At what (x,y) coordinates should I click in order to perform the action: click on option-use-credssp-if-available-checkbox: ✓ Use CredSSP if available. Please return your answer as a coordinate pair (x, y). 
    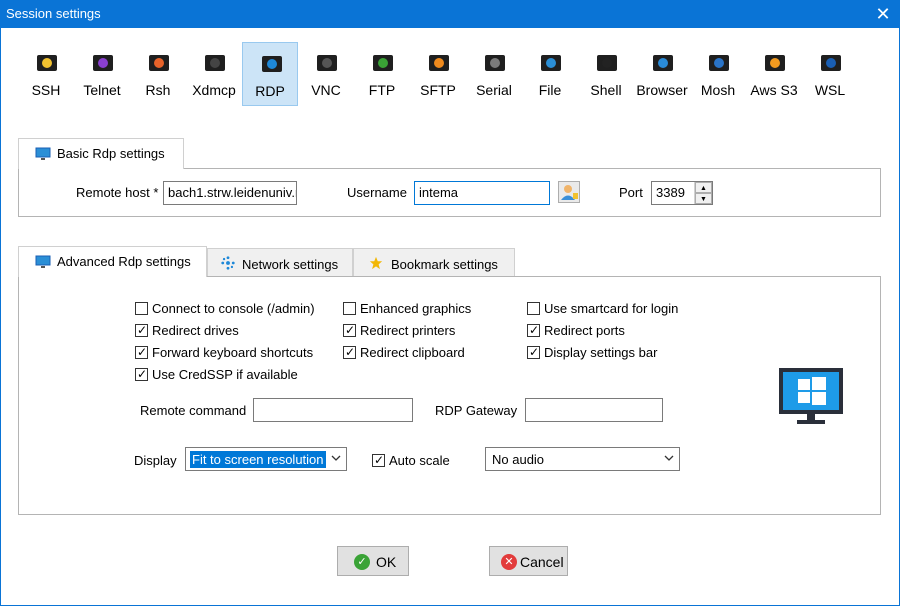
    Looking at the image, I should click on (230, 375).